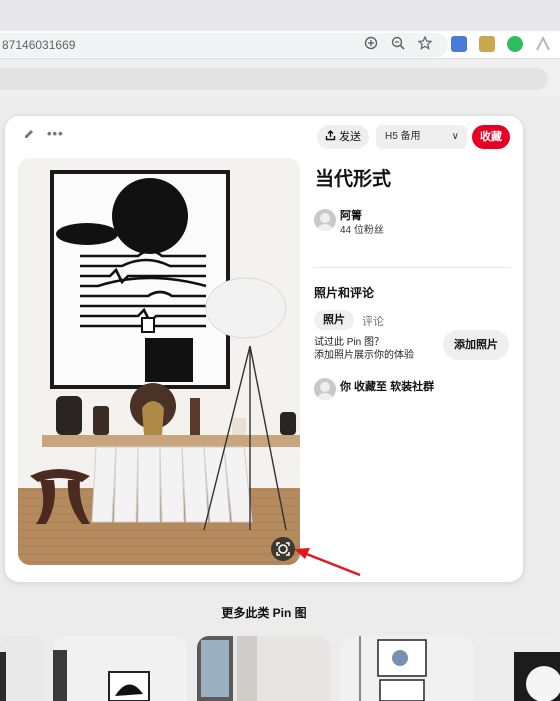  I want to click on author-avatar, so click(325, 220).